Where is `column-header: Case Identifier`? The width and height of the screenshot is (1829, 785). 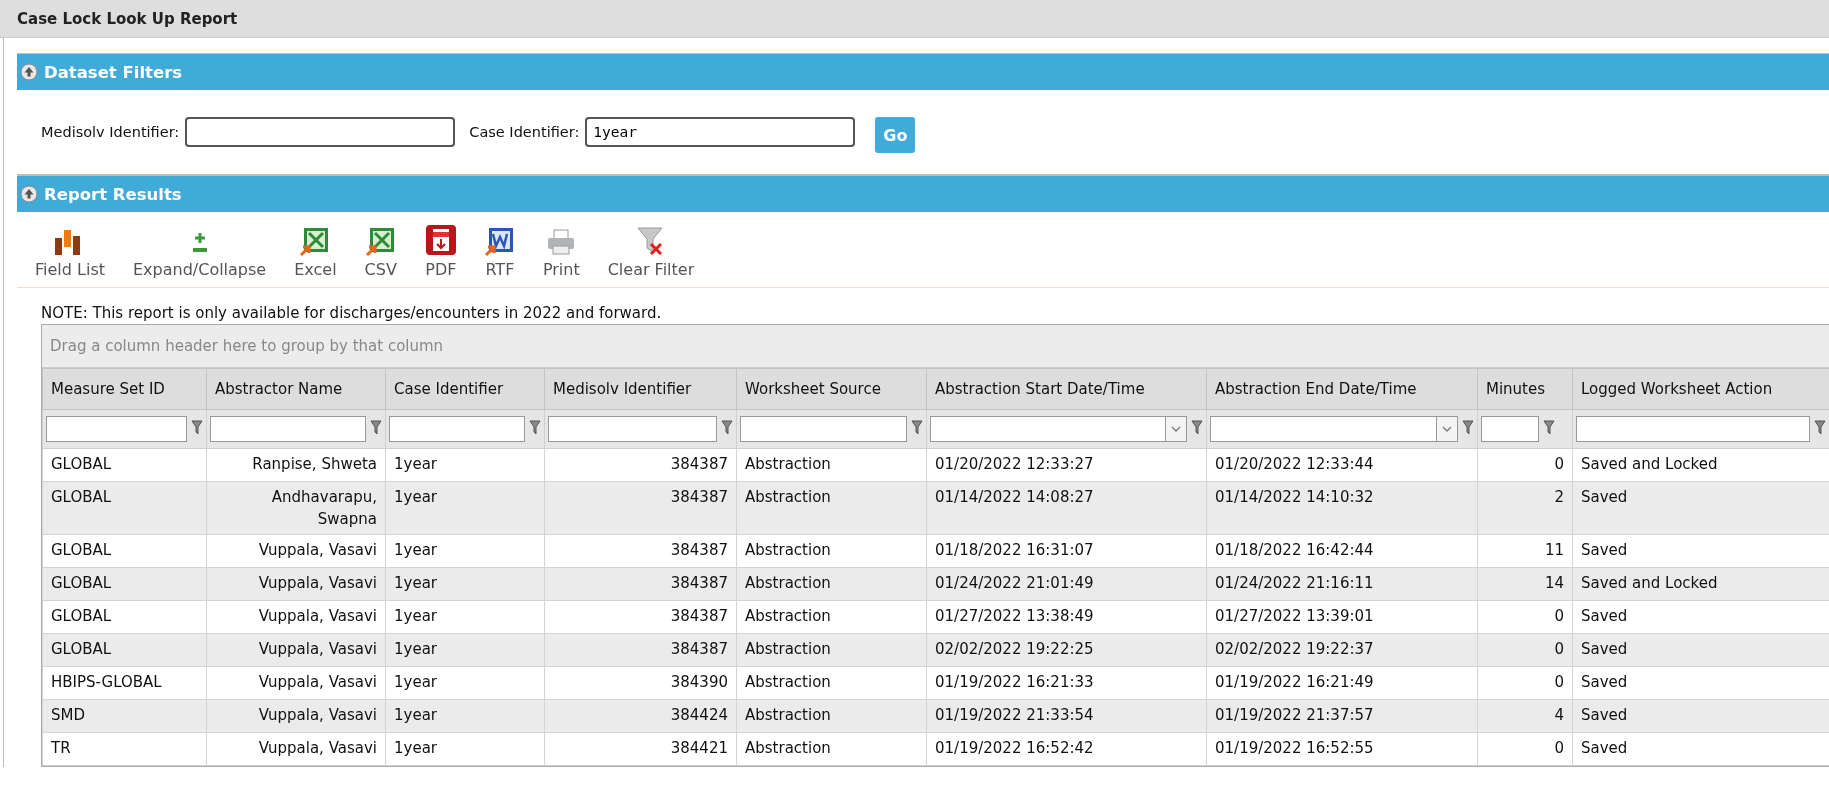
column-header: Case Identifier is located at coordinates (465, 389).